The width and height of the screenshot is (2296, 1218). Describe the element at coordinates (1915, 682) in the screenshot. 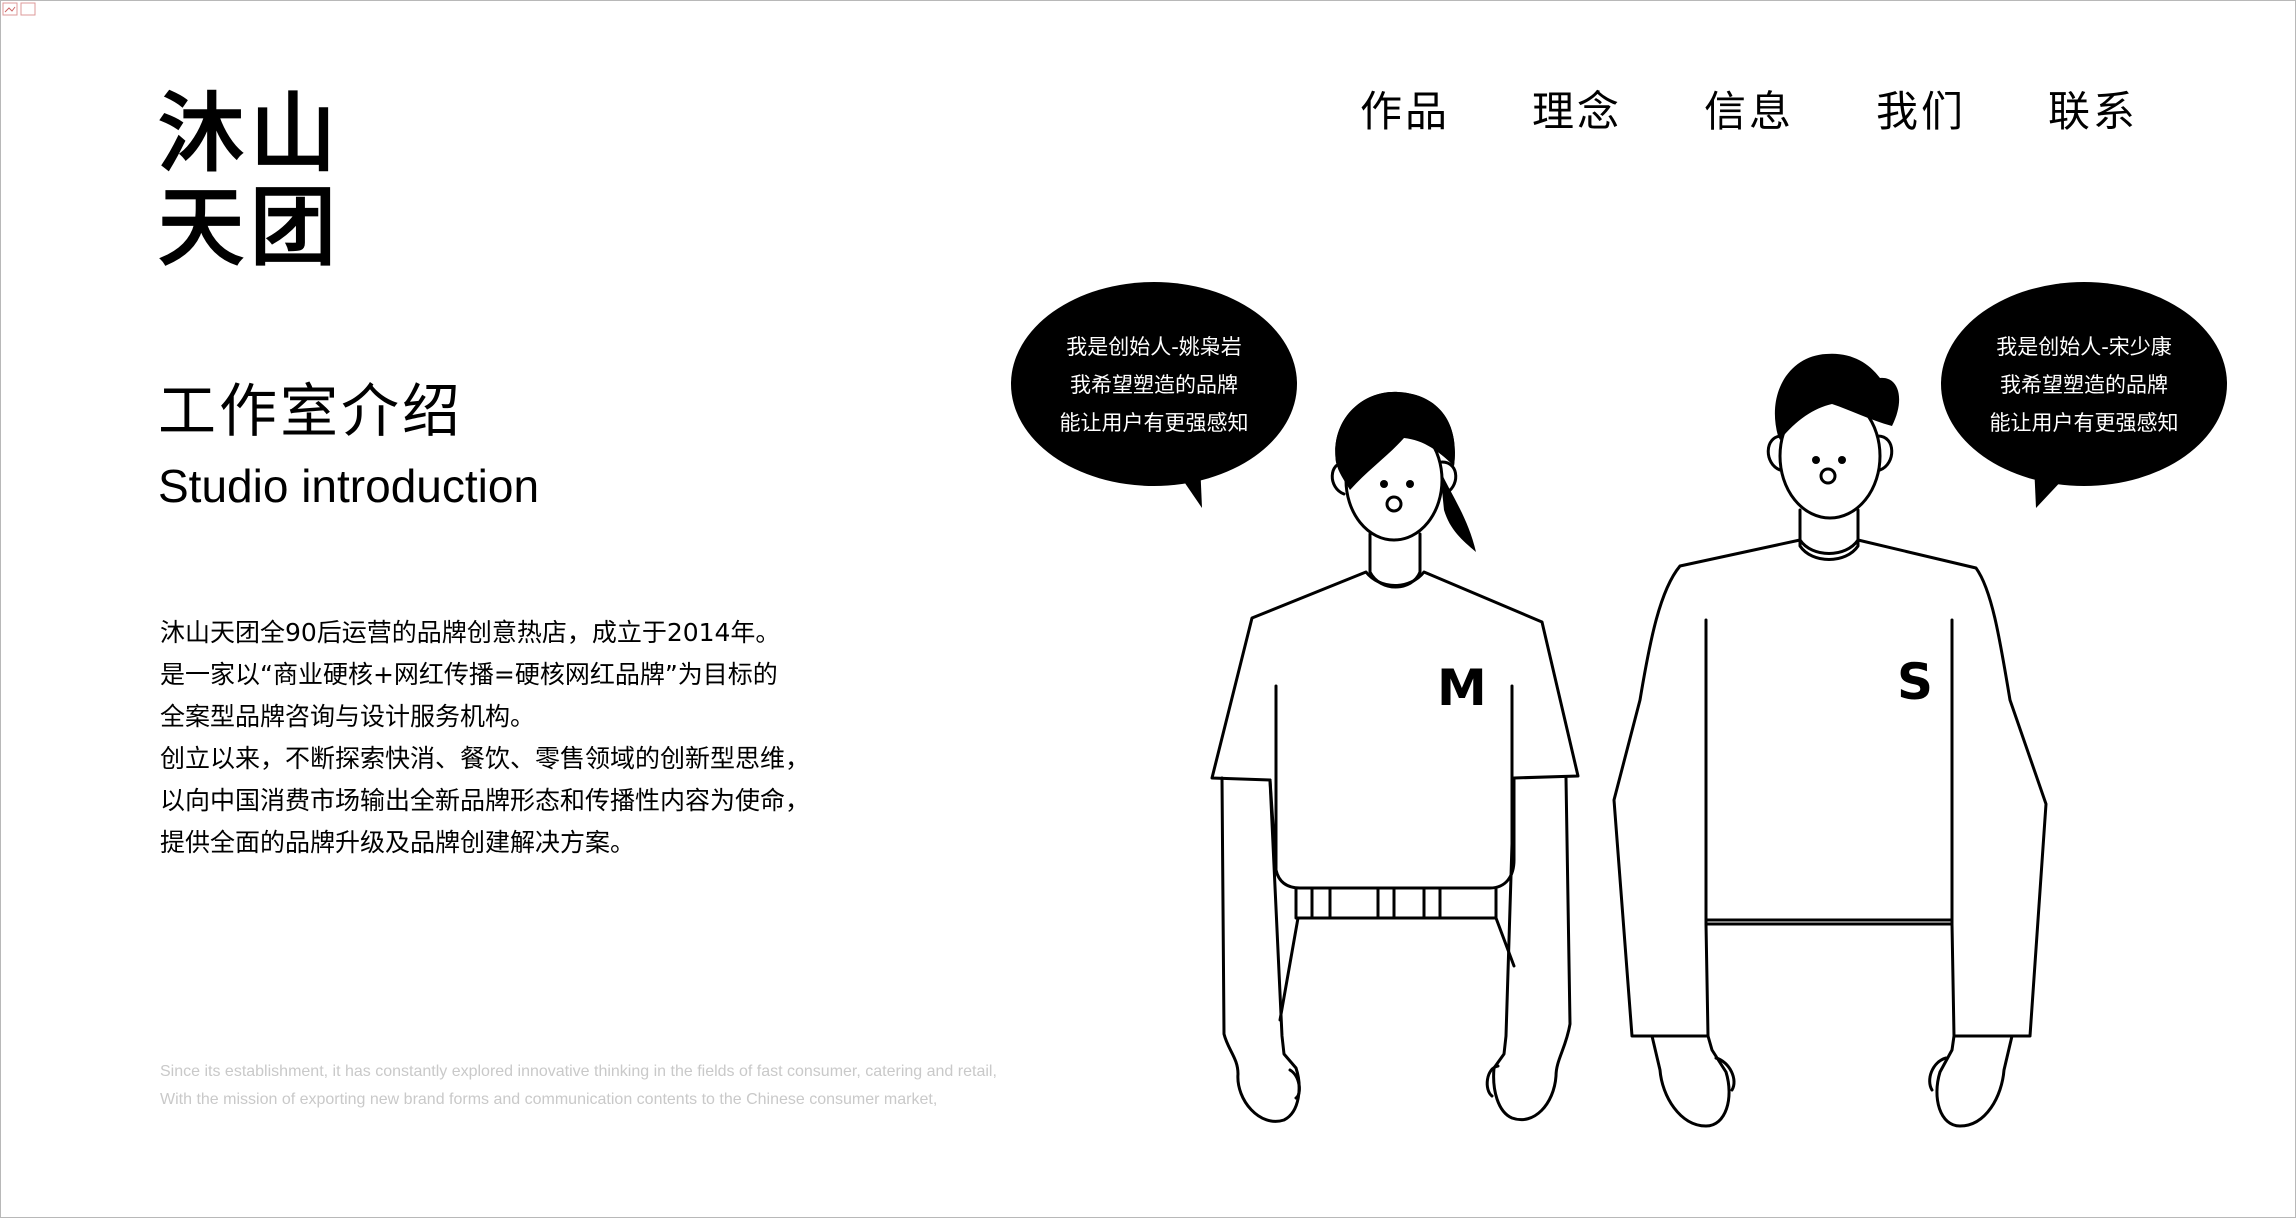

I see `shirt-letter-s: S` at that location.